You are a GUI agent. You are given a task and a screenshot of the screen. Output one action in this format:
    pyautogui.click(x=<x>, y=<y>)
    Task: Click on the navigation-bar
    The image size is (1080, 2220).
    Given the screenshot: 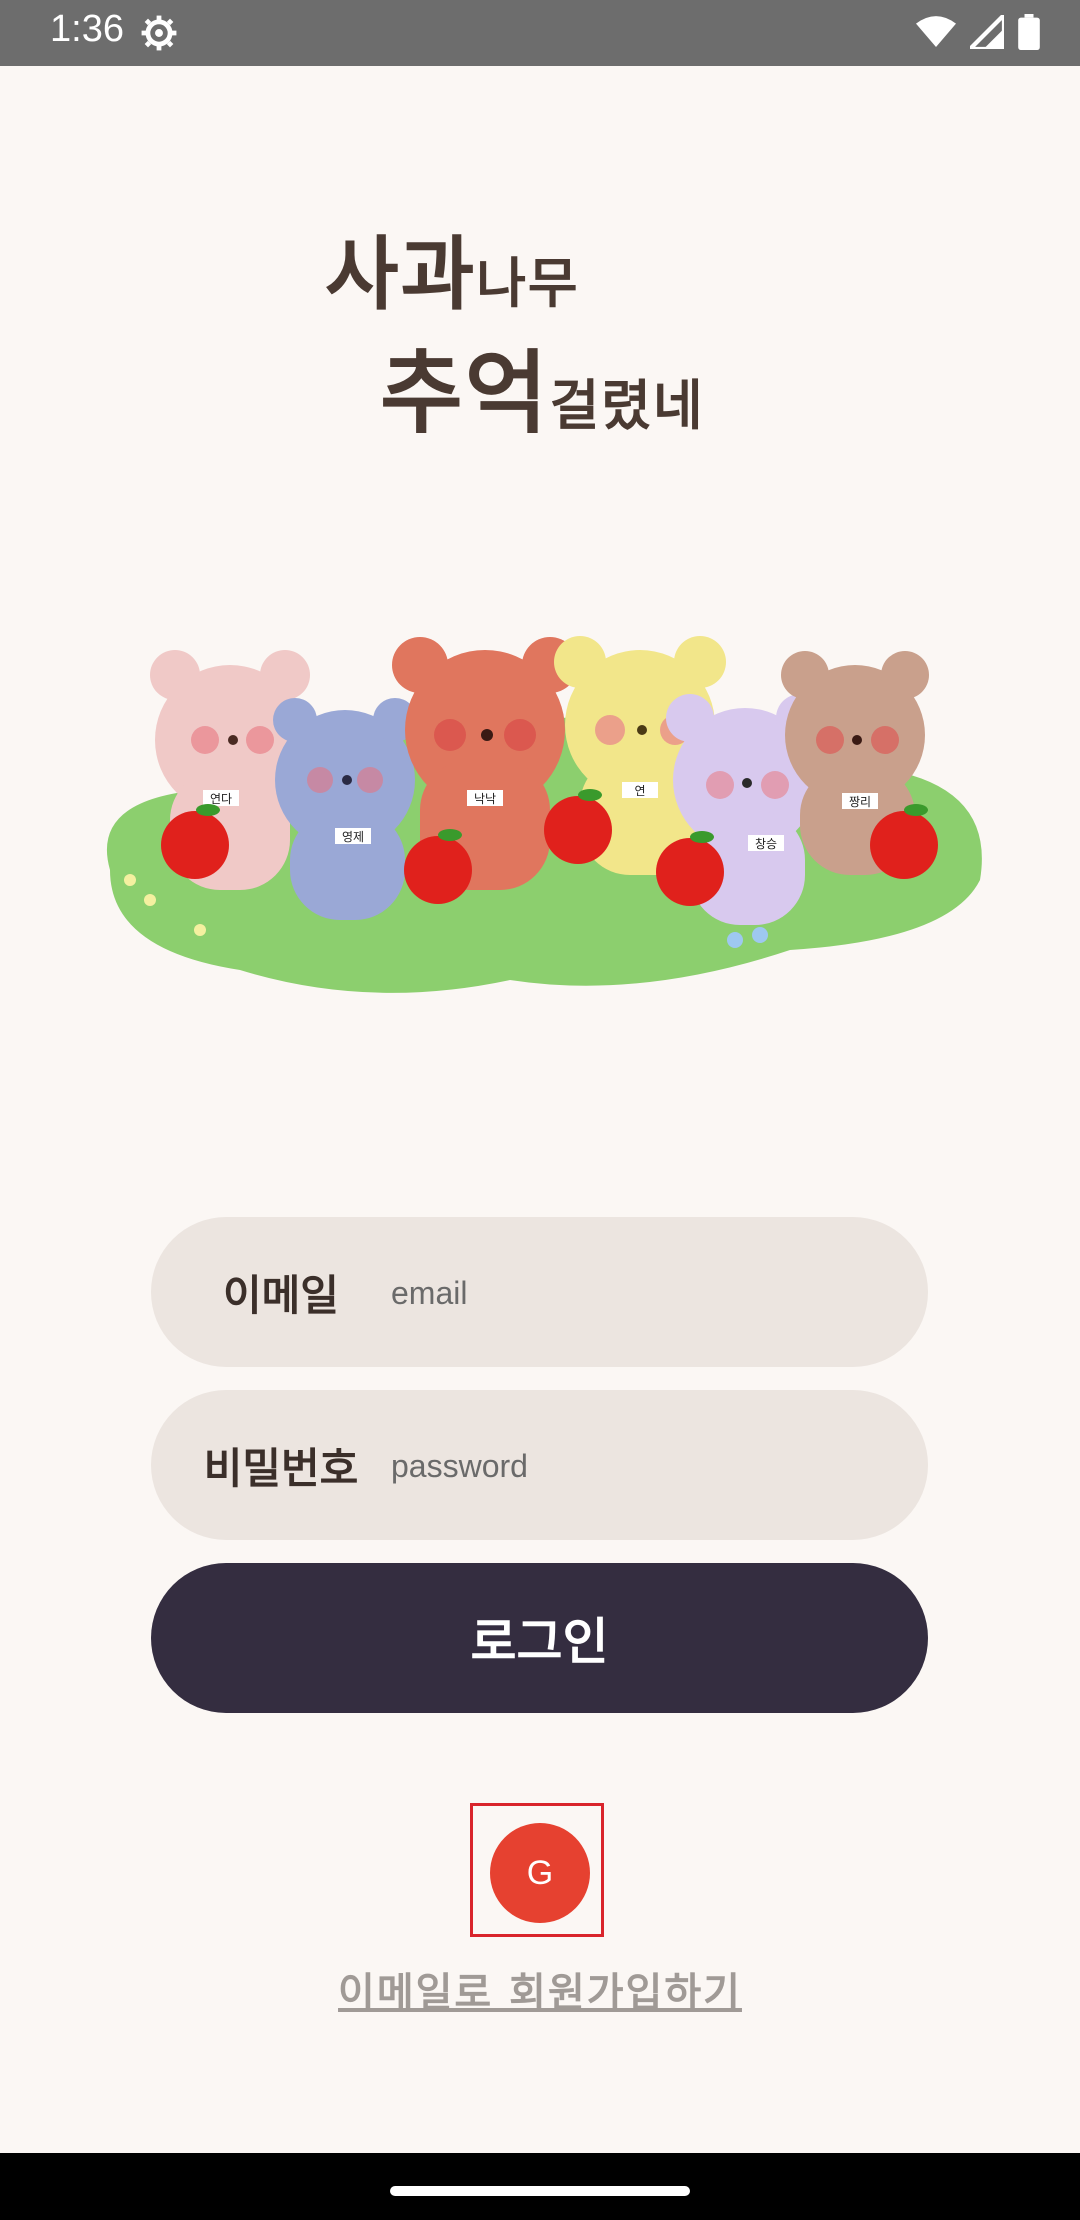 What is the action you would take?
    pyautogui.click(x=540, y=2186)
    